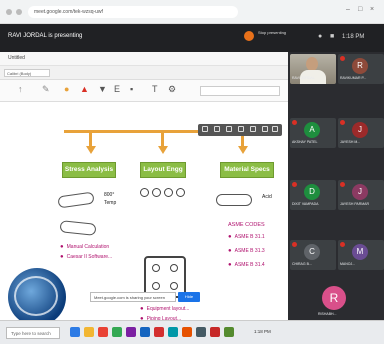 This screenshot has height=344, width=384. I want to click on close-button: ×, so click(372, 9).